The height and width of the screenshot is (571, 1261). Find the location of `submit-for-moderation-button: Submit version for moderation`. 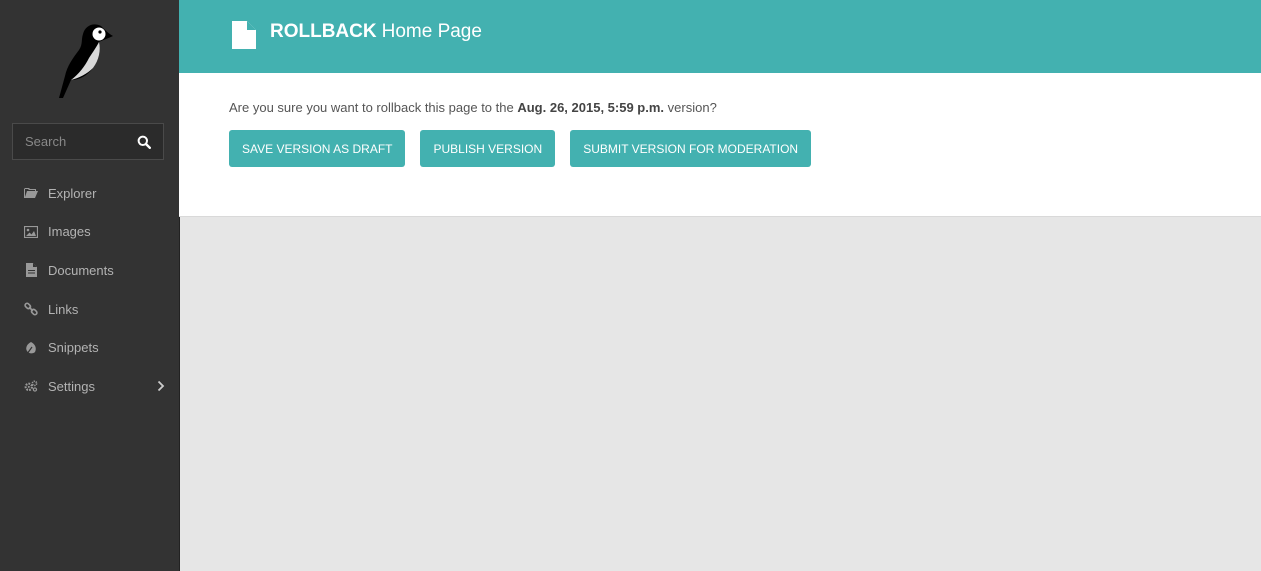

submit-for-moderation-button: Submit version for moderation is located at coordinates (691, 148).